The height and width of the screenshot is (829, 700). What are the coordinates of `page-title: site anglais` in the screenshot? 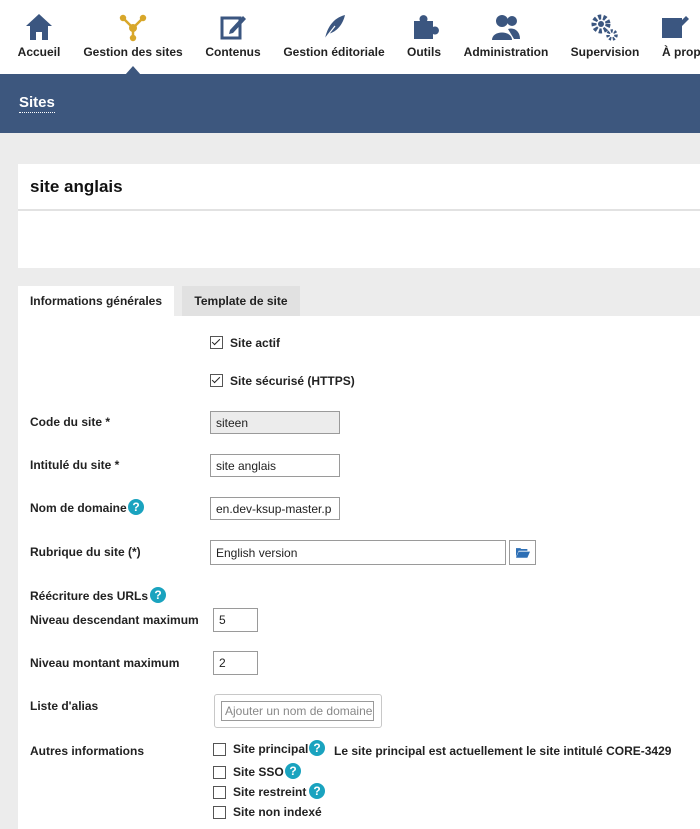 It's located at (76, 186).